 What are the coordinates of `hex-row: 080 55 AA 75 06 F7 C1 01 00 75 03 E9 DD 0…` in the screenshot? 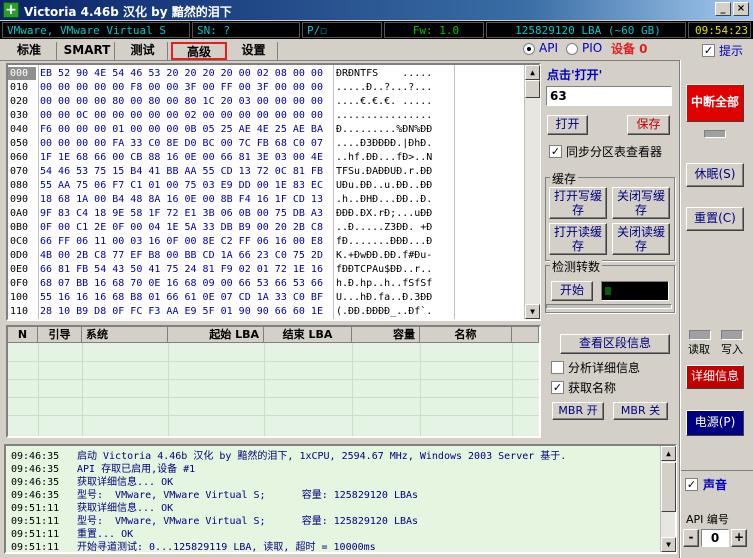 It's located at (265, 185).